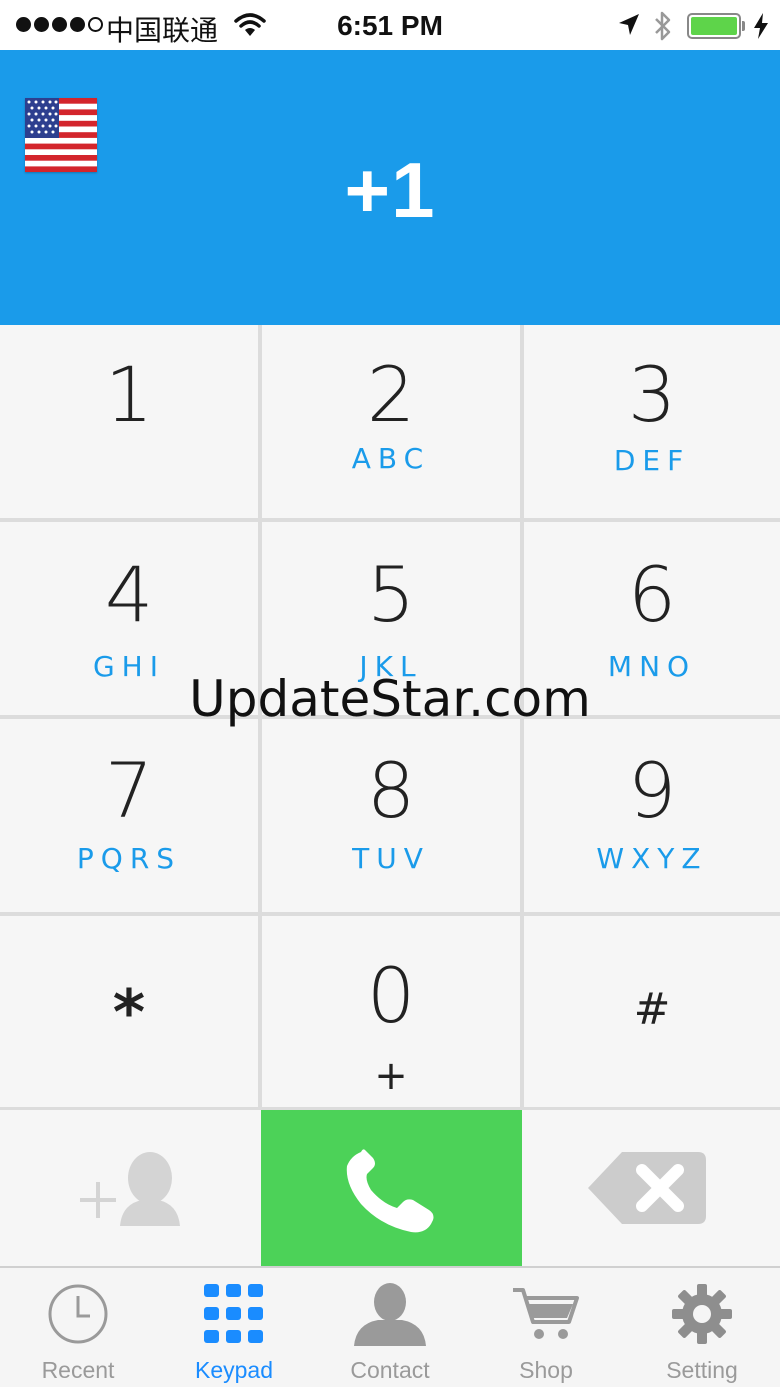  What do you see at coordinates (652, 790) in the screenshot?
I see `key-digit: 9` at bounding box center [652, 790].